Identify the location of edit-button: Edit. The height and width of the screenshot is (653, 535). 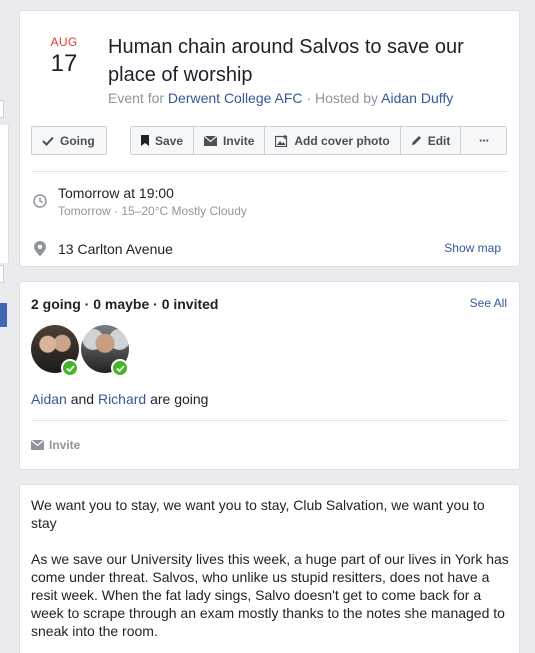
(430, 140).